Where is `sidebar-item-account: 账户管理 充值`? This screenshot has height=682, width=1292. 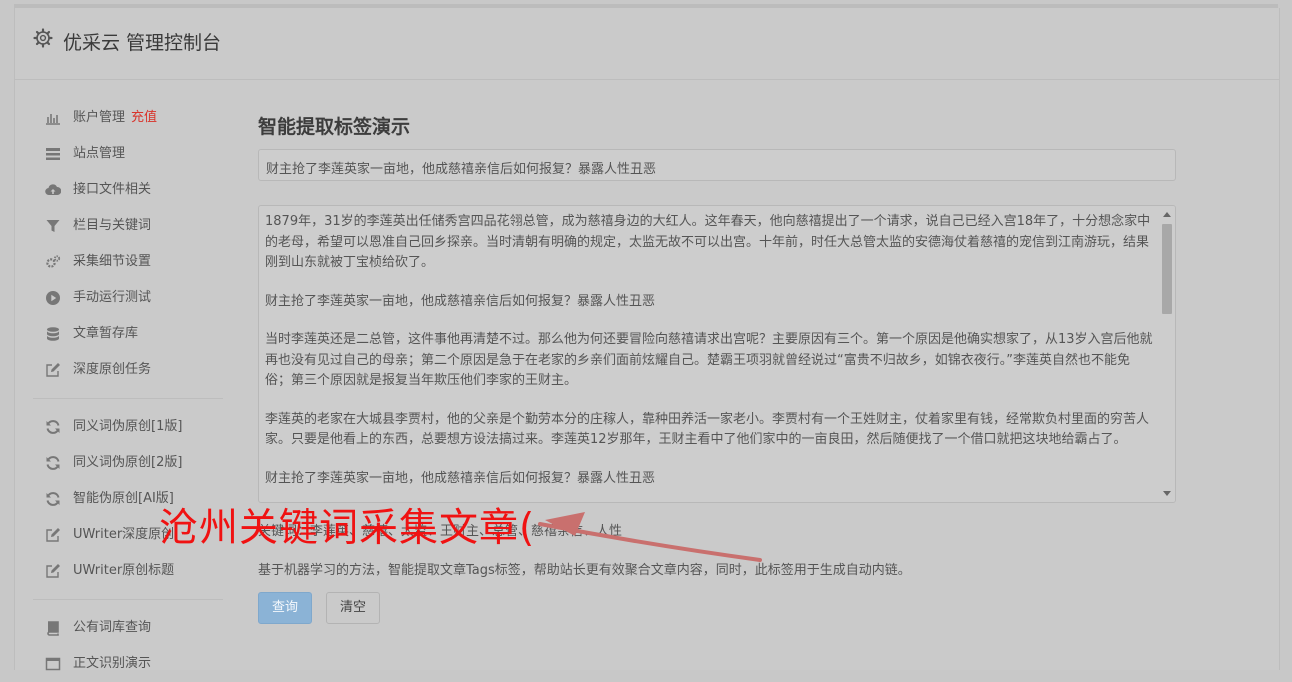 sidebar-item-account: 账户管理 充值 is located at coordinates (133, 118).